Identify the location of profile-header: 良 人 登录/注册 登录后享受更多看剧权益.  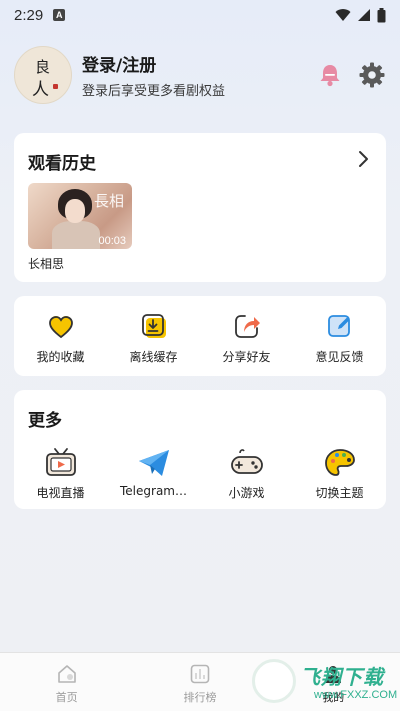
(200, 75).